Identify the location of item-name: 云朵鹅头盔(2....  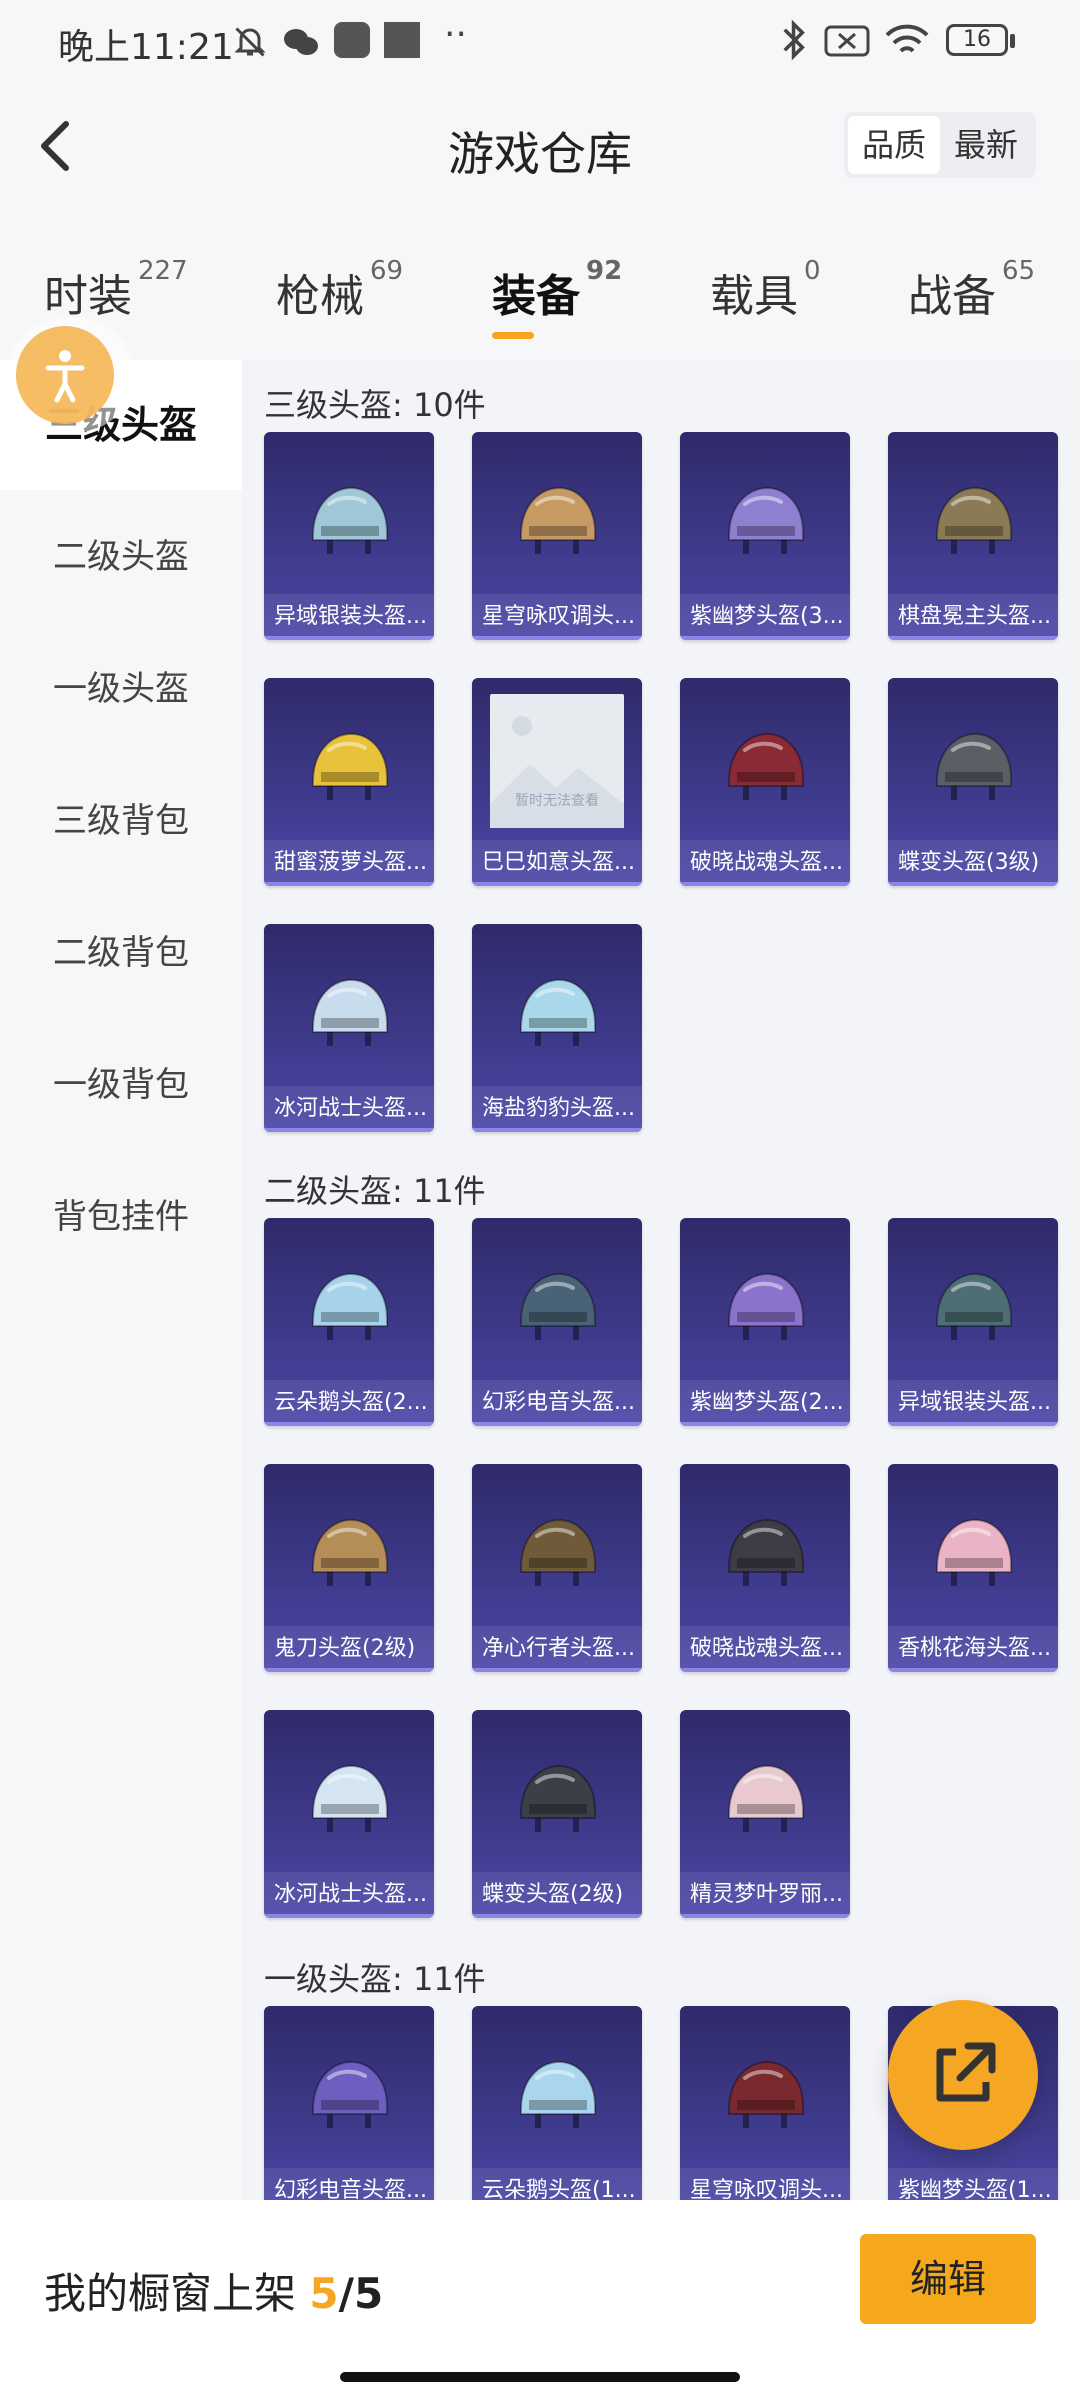
(349, 1403).